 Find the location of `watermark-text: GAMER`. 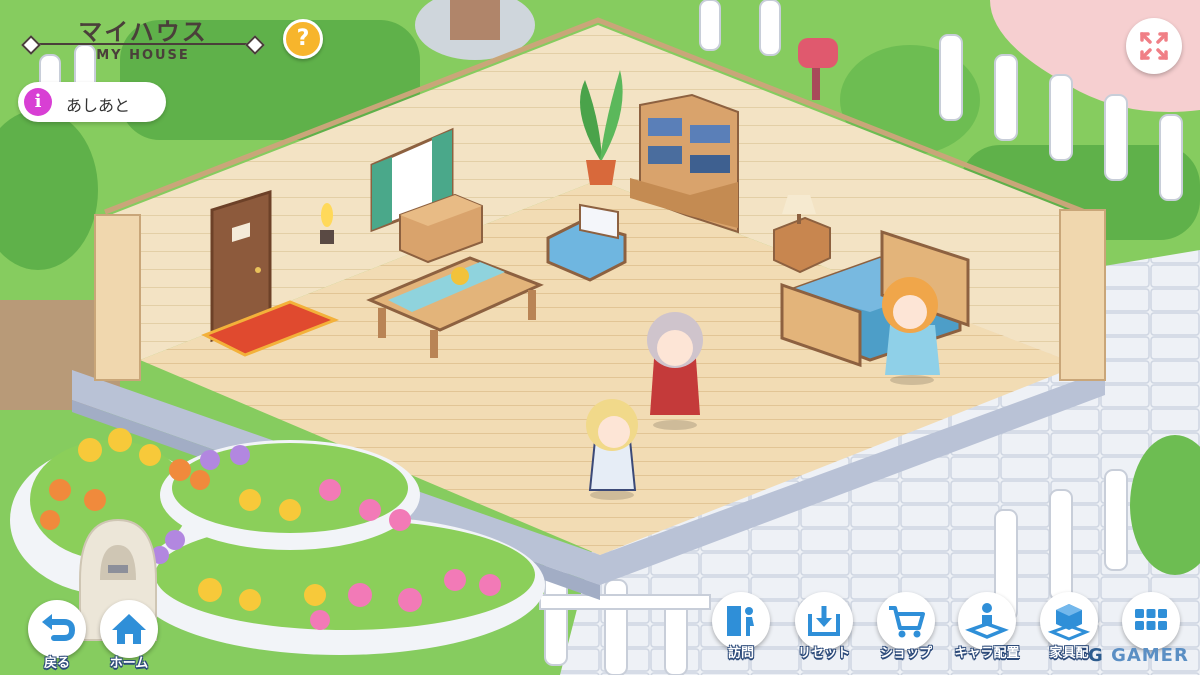

watermark-text: GAMER is located at coordinates (1150, 655).